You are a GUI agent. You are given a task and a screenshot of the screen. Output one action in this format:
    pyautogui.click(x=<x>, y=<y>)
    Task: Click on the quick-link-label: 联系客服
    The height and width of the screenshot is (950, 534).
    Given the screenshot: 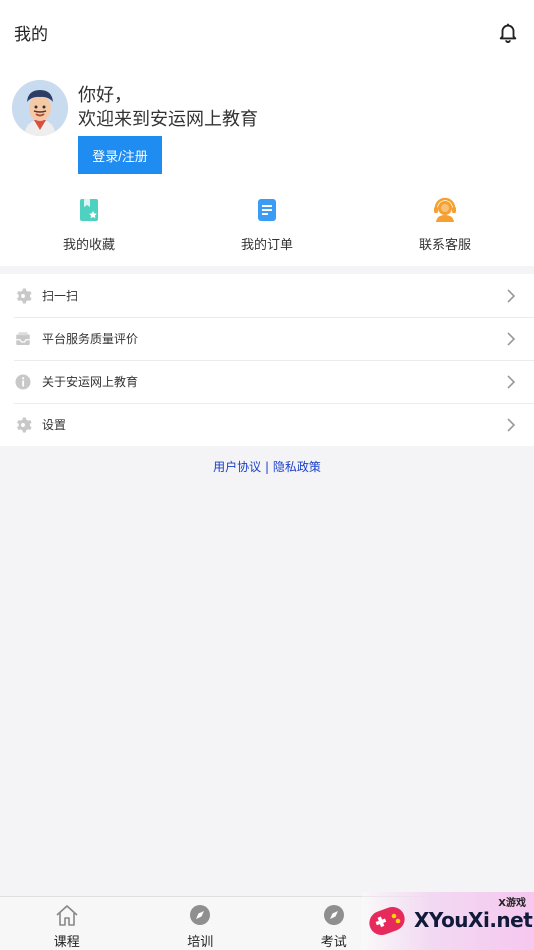 What is the action you would take?
    pyautogui.click(x=444, y=245)
    